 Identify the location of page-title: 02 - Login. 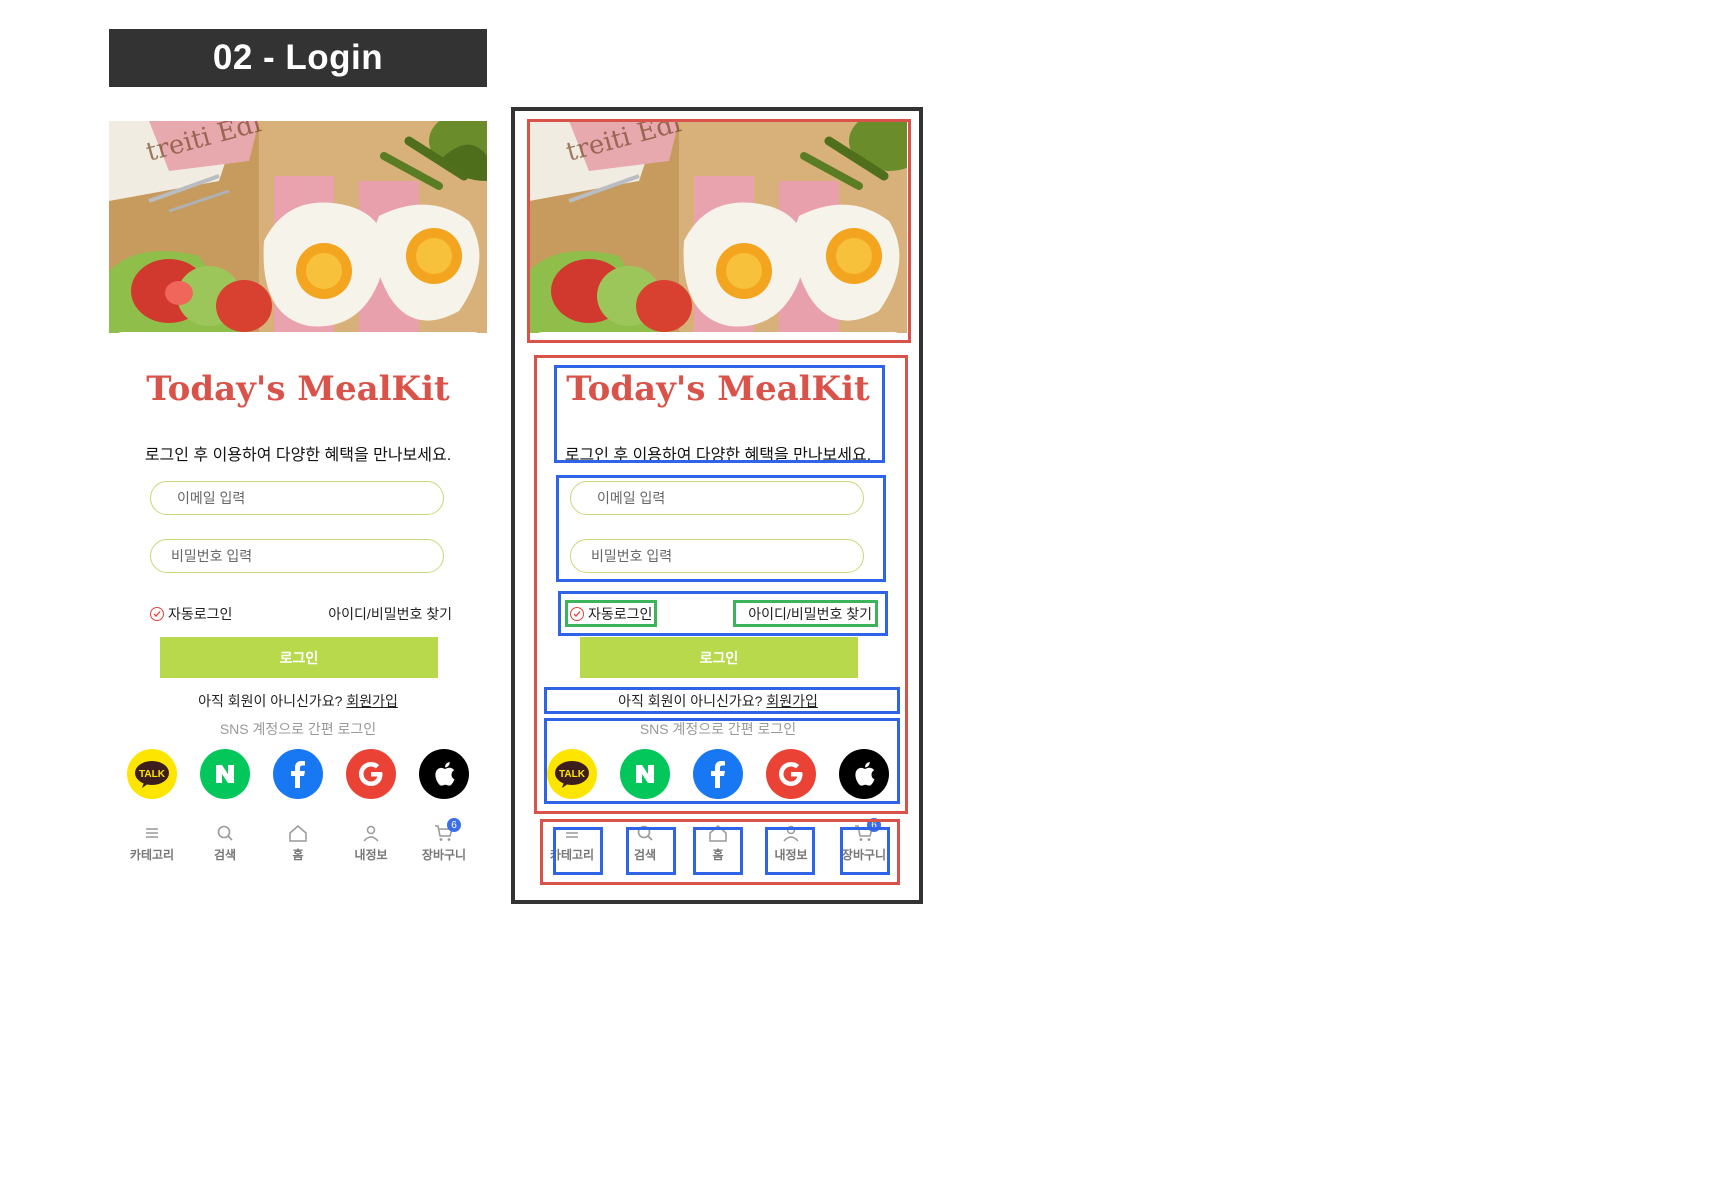
(298, 58).